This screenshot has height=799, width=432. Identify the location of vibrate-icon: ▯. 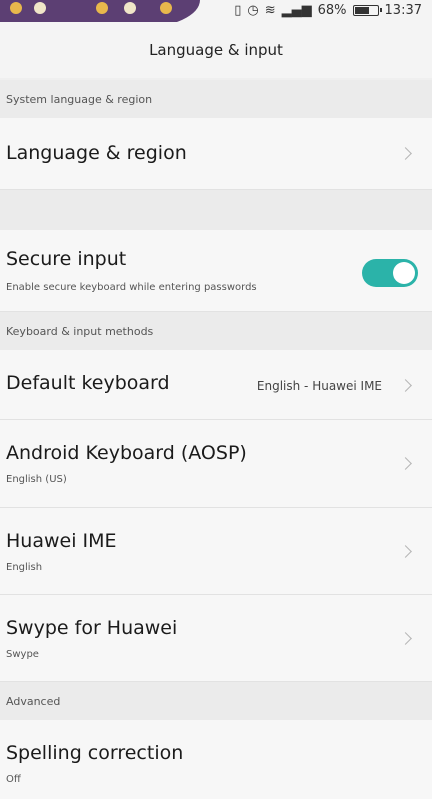
(238, 10).